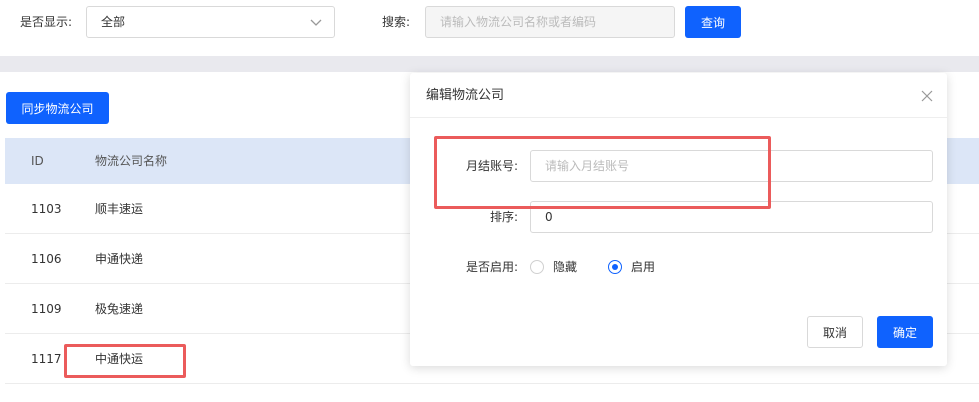 This screenshot has width=979, height=402. Describe the element at coordinates (46, 309) in the screenshot. I see `row-id: 1109` at that location.